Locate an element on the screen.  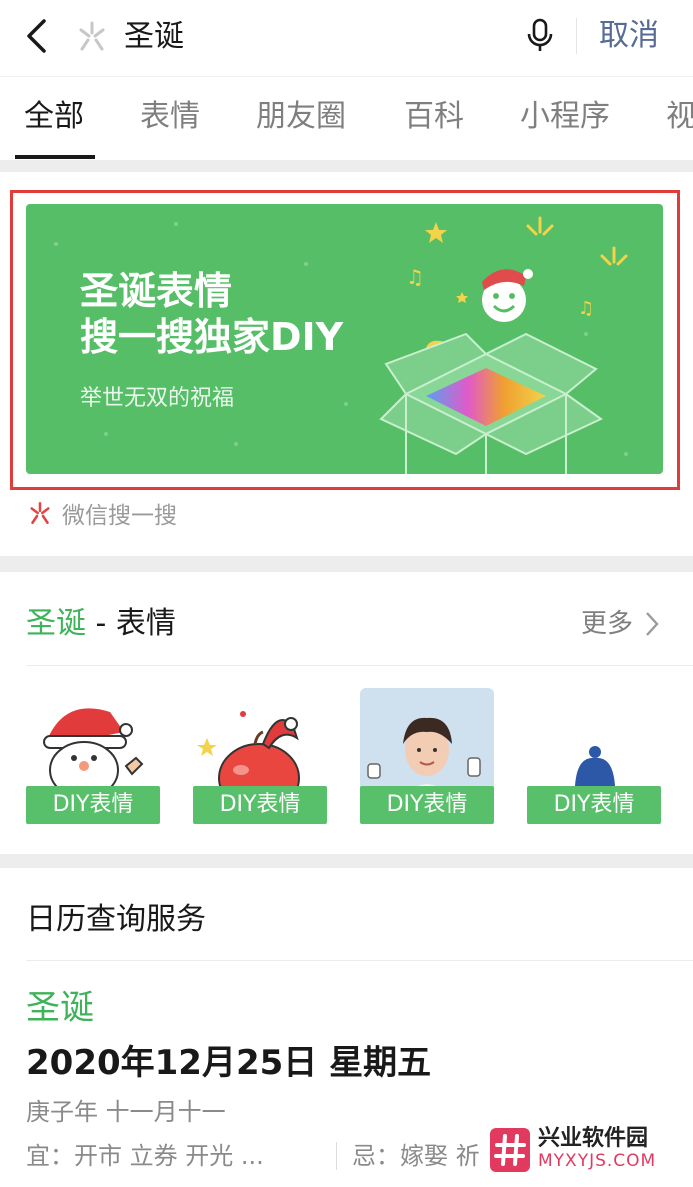
source-label: 微信搜一搜 is located at coordinates (102, 513).